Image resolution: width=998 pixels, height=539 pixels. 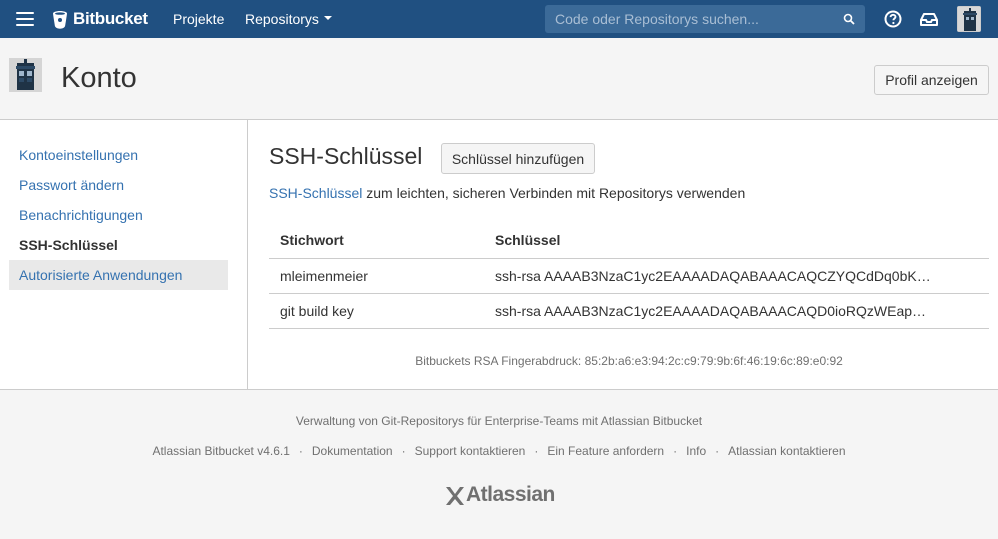 I want to click on column-header-key: Schlüssel, so click(x=736, y=240).